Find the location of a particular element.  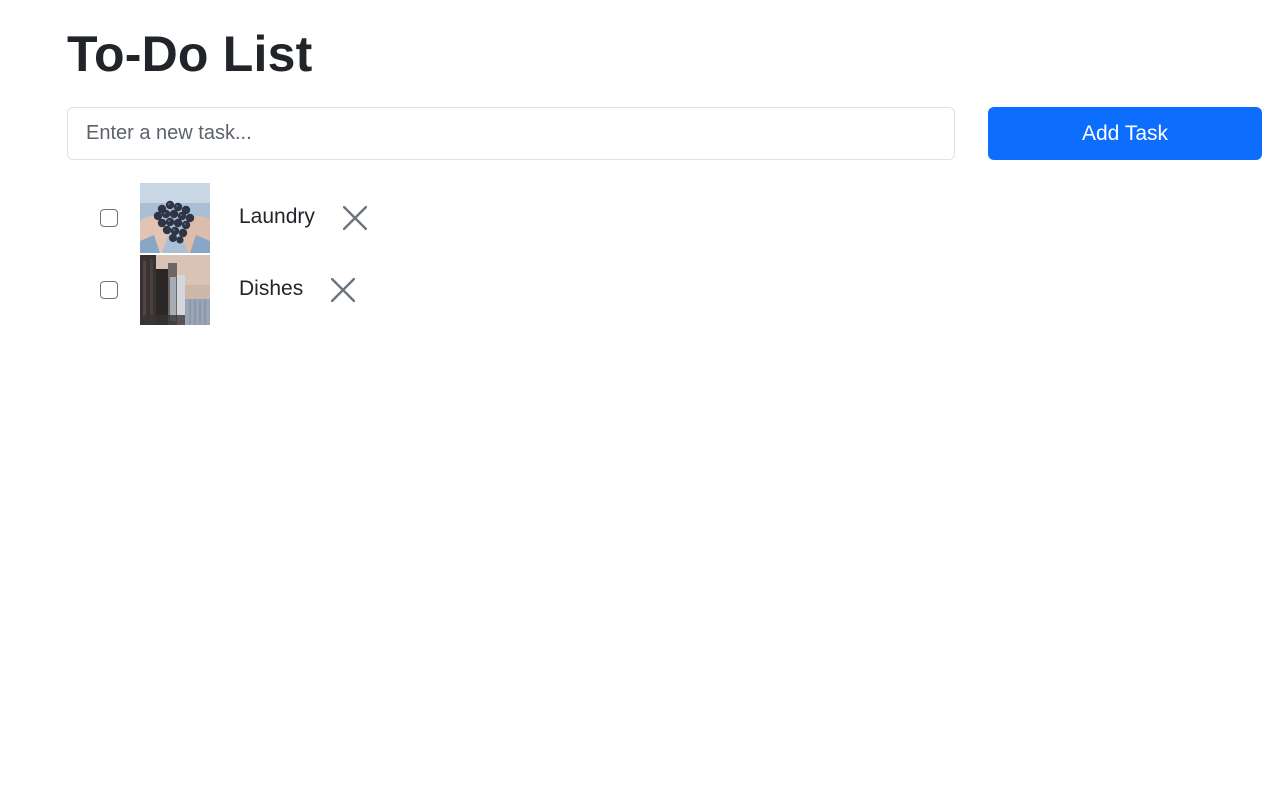

list-item: Dishes is located at coordinates (234, 290).